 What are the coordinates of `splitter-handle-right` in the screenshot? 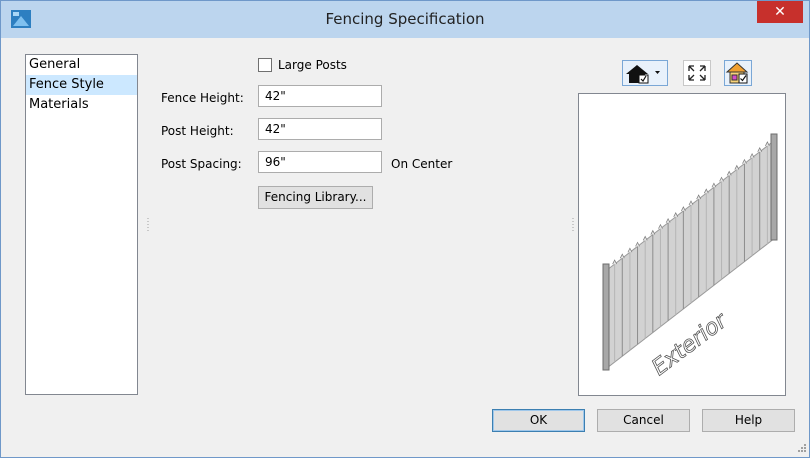 It's located at (573, 225).